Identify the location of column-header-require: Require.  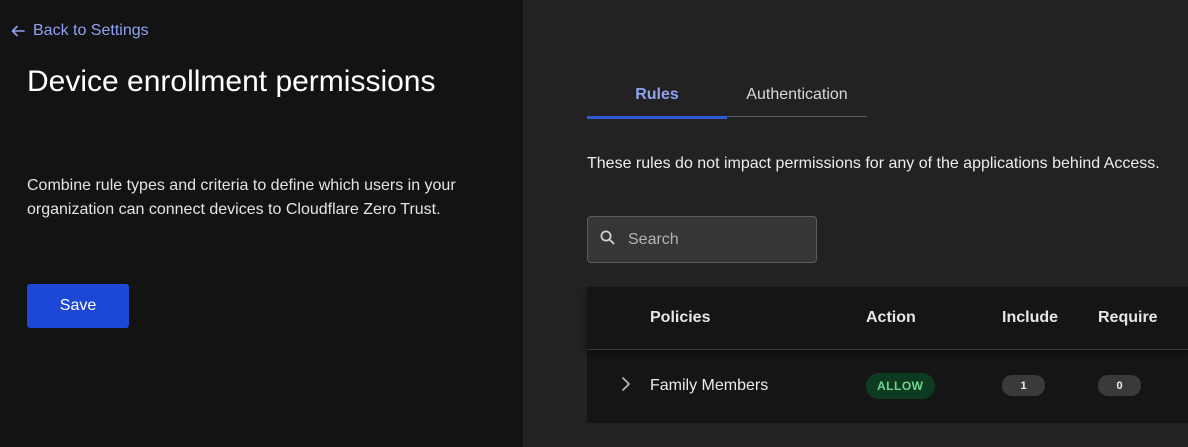
(1128, 318).